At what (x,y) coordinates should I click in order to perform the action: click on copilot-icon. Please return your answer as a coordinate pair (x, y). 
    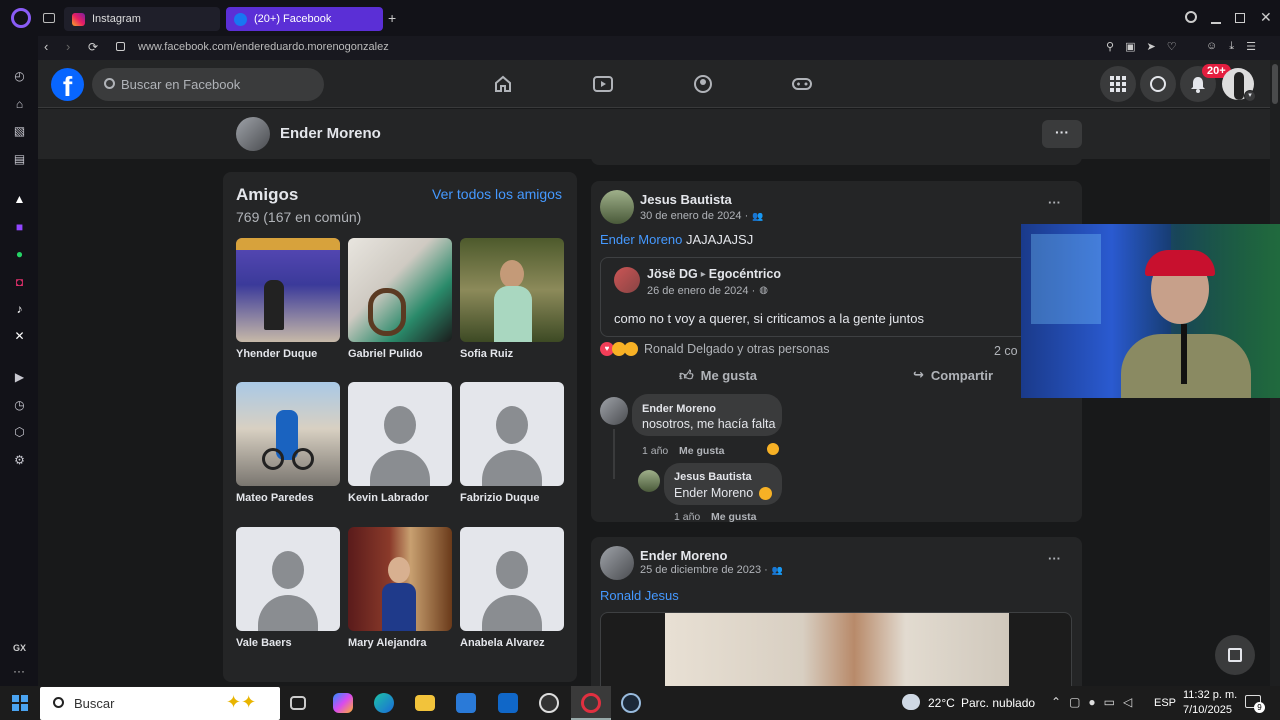
    Looking at the image, I should click on (343, 703).